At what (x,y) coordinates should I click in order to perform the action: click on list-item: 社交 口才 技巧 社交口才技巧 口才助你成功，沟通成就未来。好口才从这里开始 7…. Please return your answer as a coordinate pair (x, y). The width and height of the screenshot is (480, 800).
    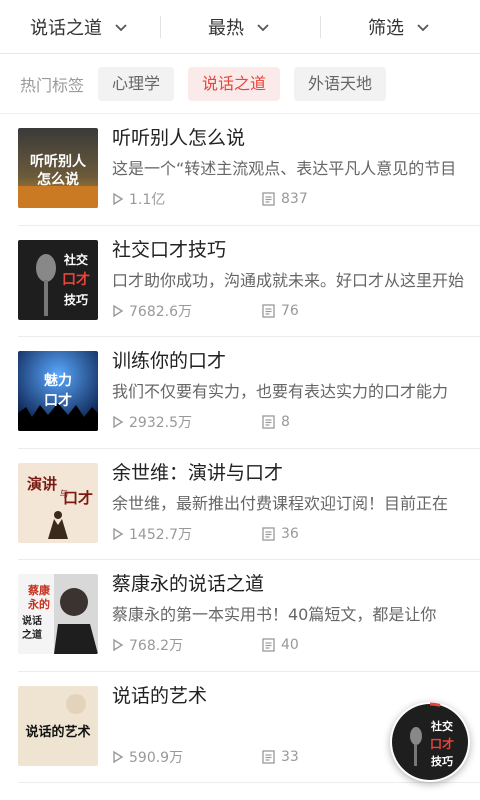
    Looking at the image, I should click on (249, 281).